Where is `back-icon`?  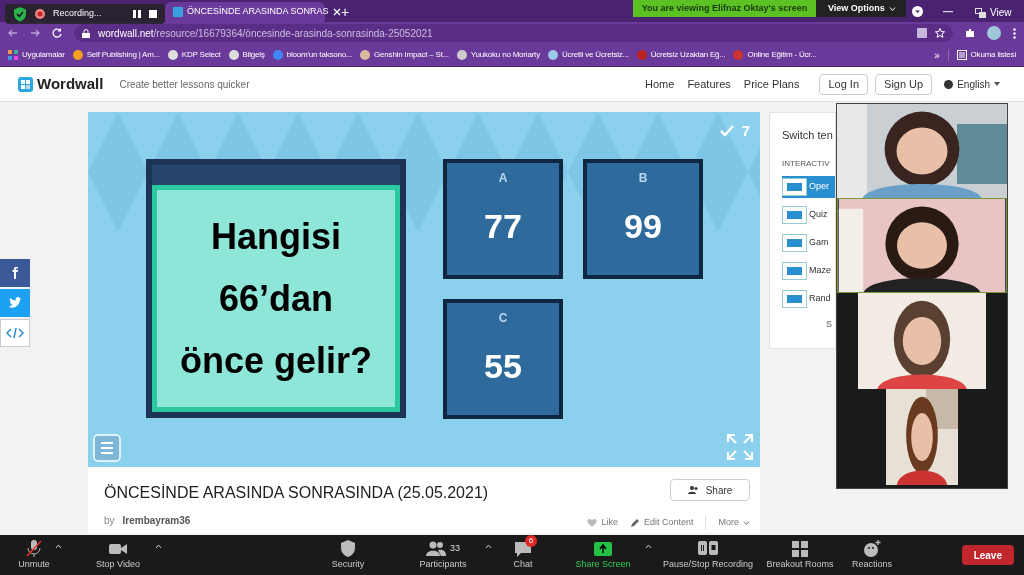 back-icon is located at coordinates (13, 33).